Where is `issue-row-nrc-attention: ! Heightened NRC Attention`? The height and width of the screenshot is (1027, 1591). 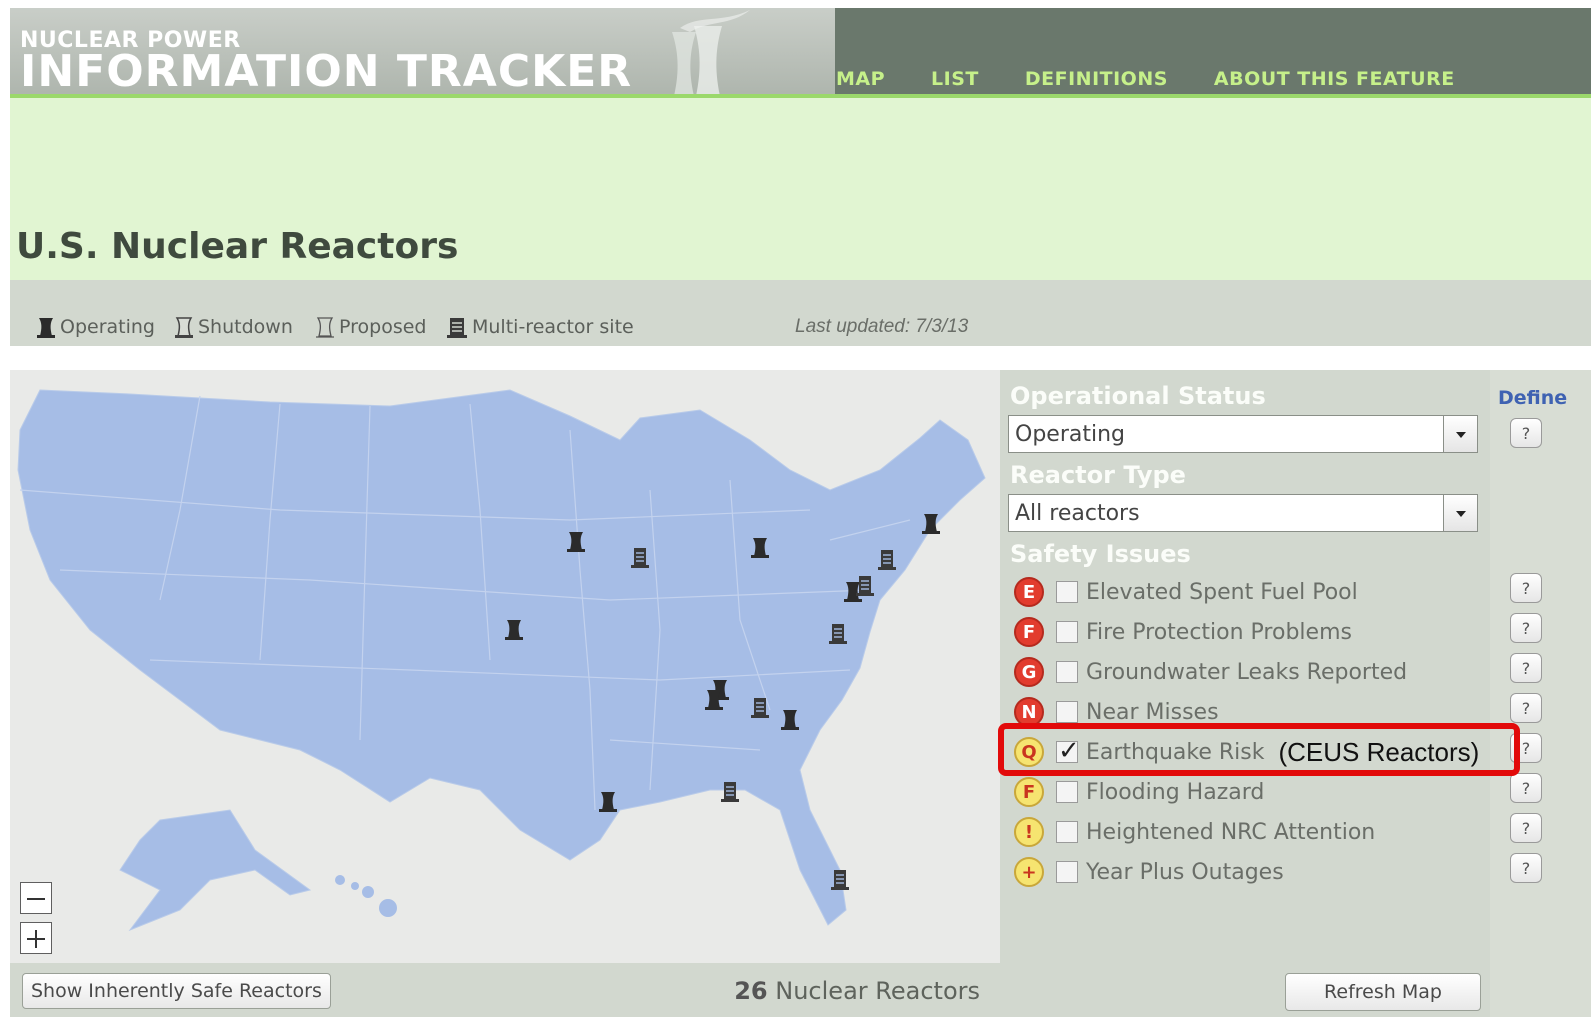 issue-row-nrc-attention: ! Heightened NRC Attention is located at coordinates (1194, 832).